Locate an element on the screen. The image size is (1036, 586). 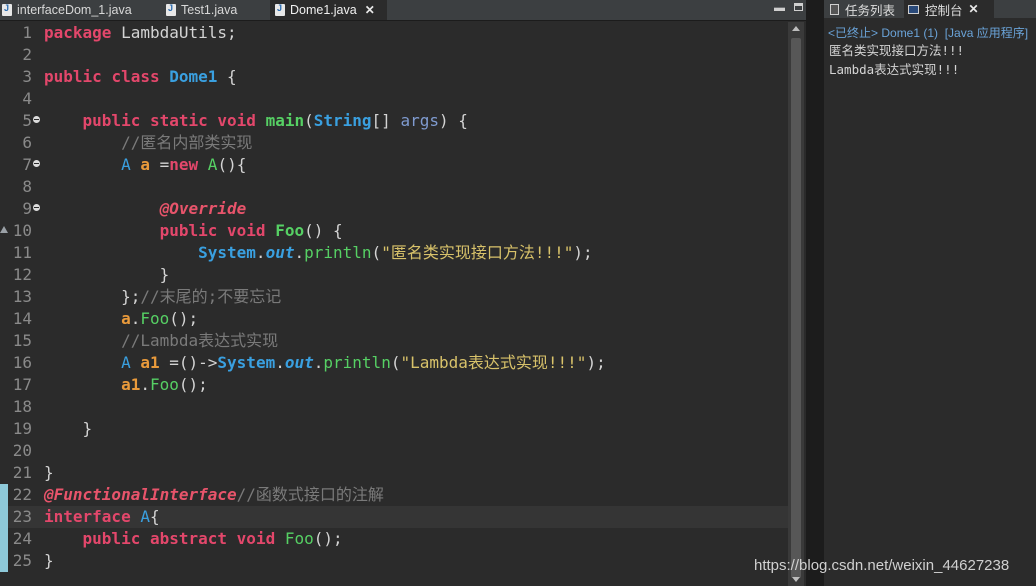
code-line: 2 is located at coordinates (394, 55).